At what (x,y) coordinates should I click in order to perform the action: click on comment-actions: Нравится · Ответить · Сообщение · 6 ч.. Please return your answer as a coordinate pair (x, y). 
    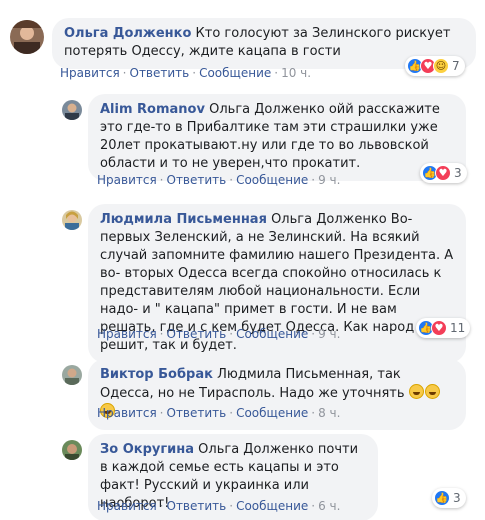
    Looking at the image, I should click on (219, 506).